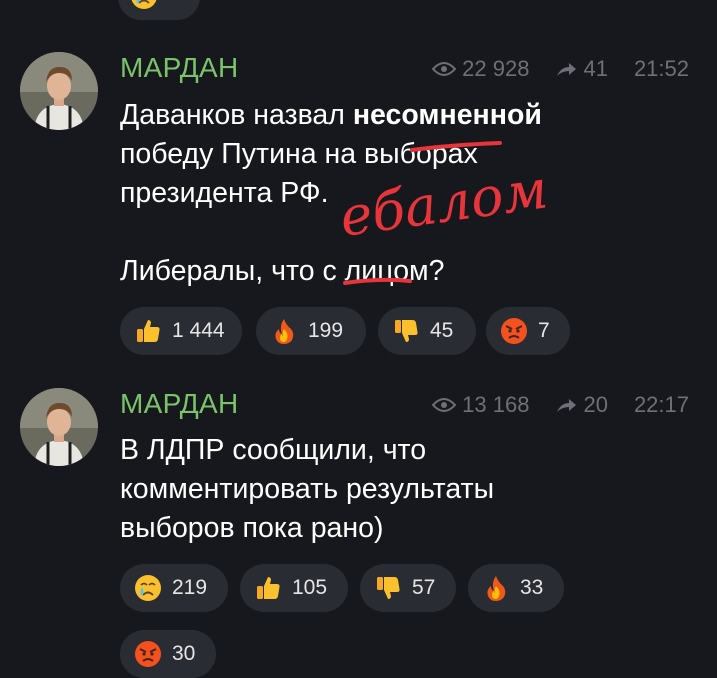 This screenshot has height=678, width=717. I want to click on reaction-count: 57, so click(424, 587).